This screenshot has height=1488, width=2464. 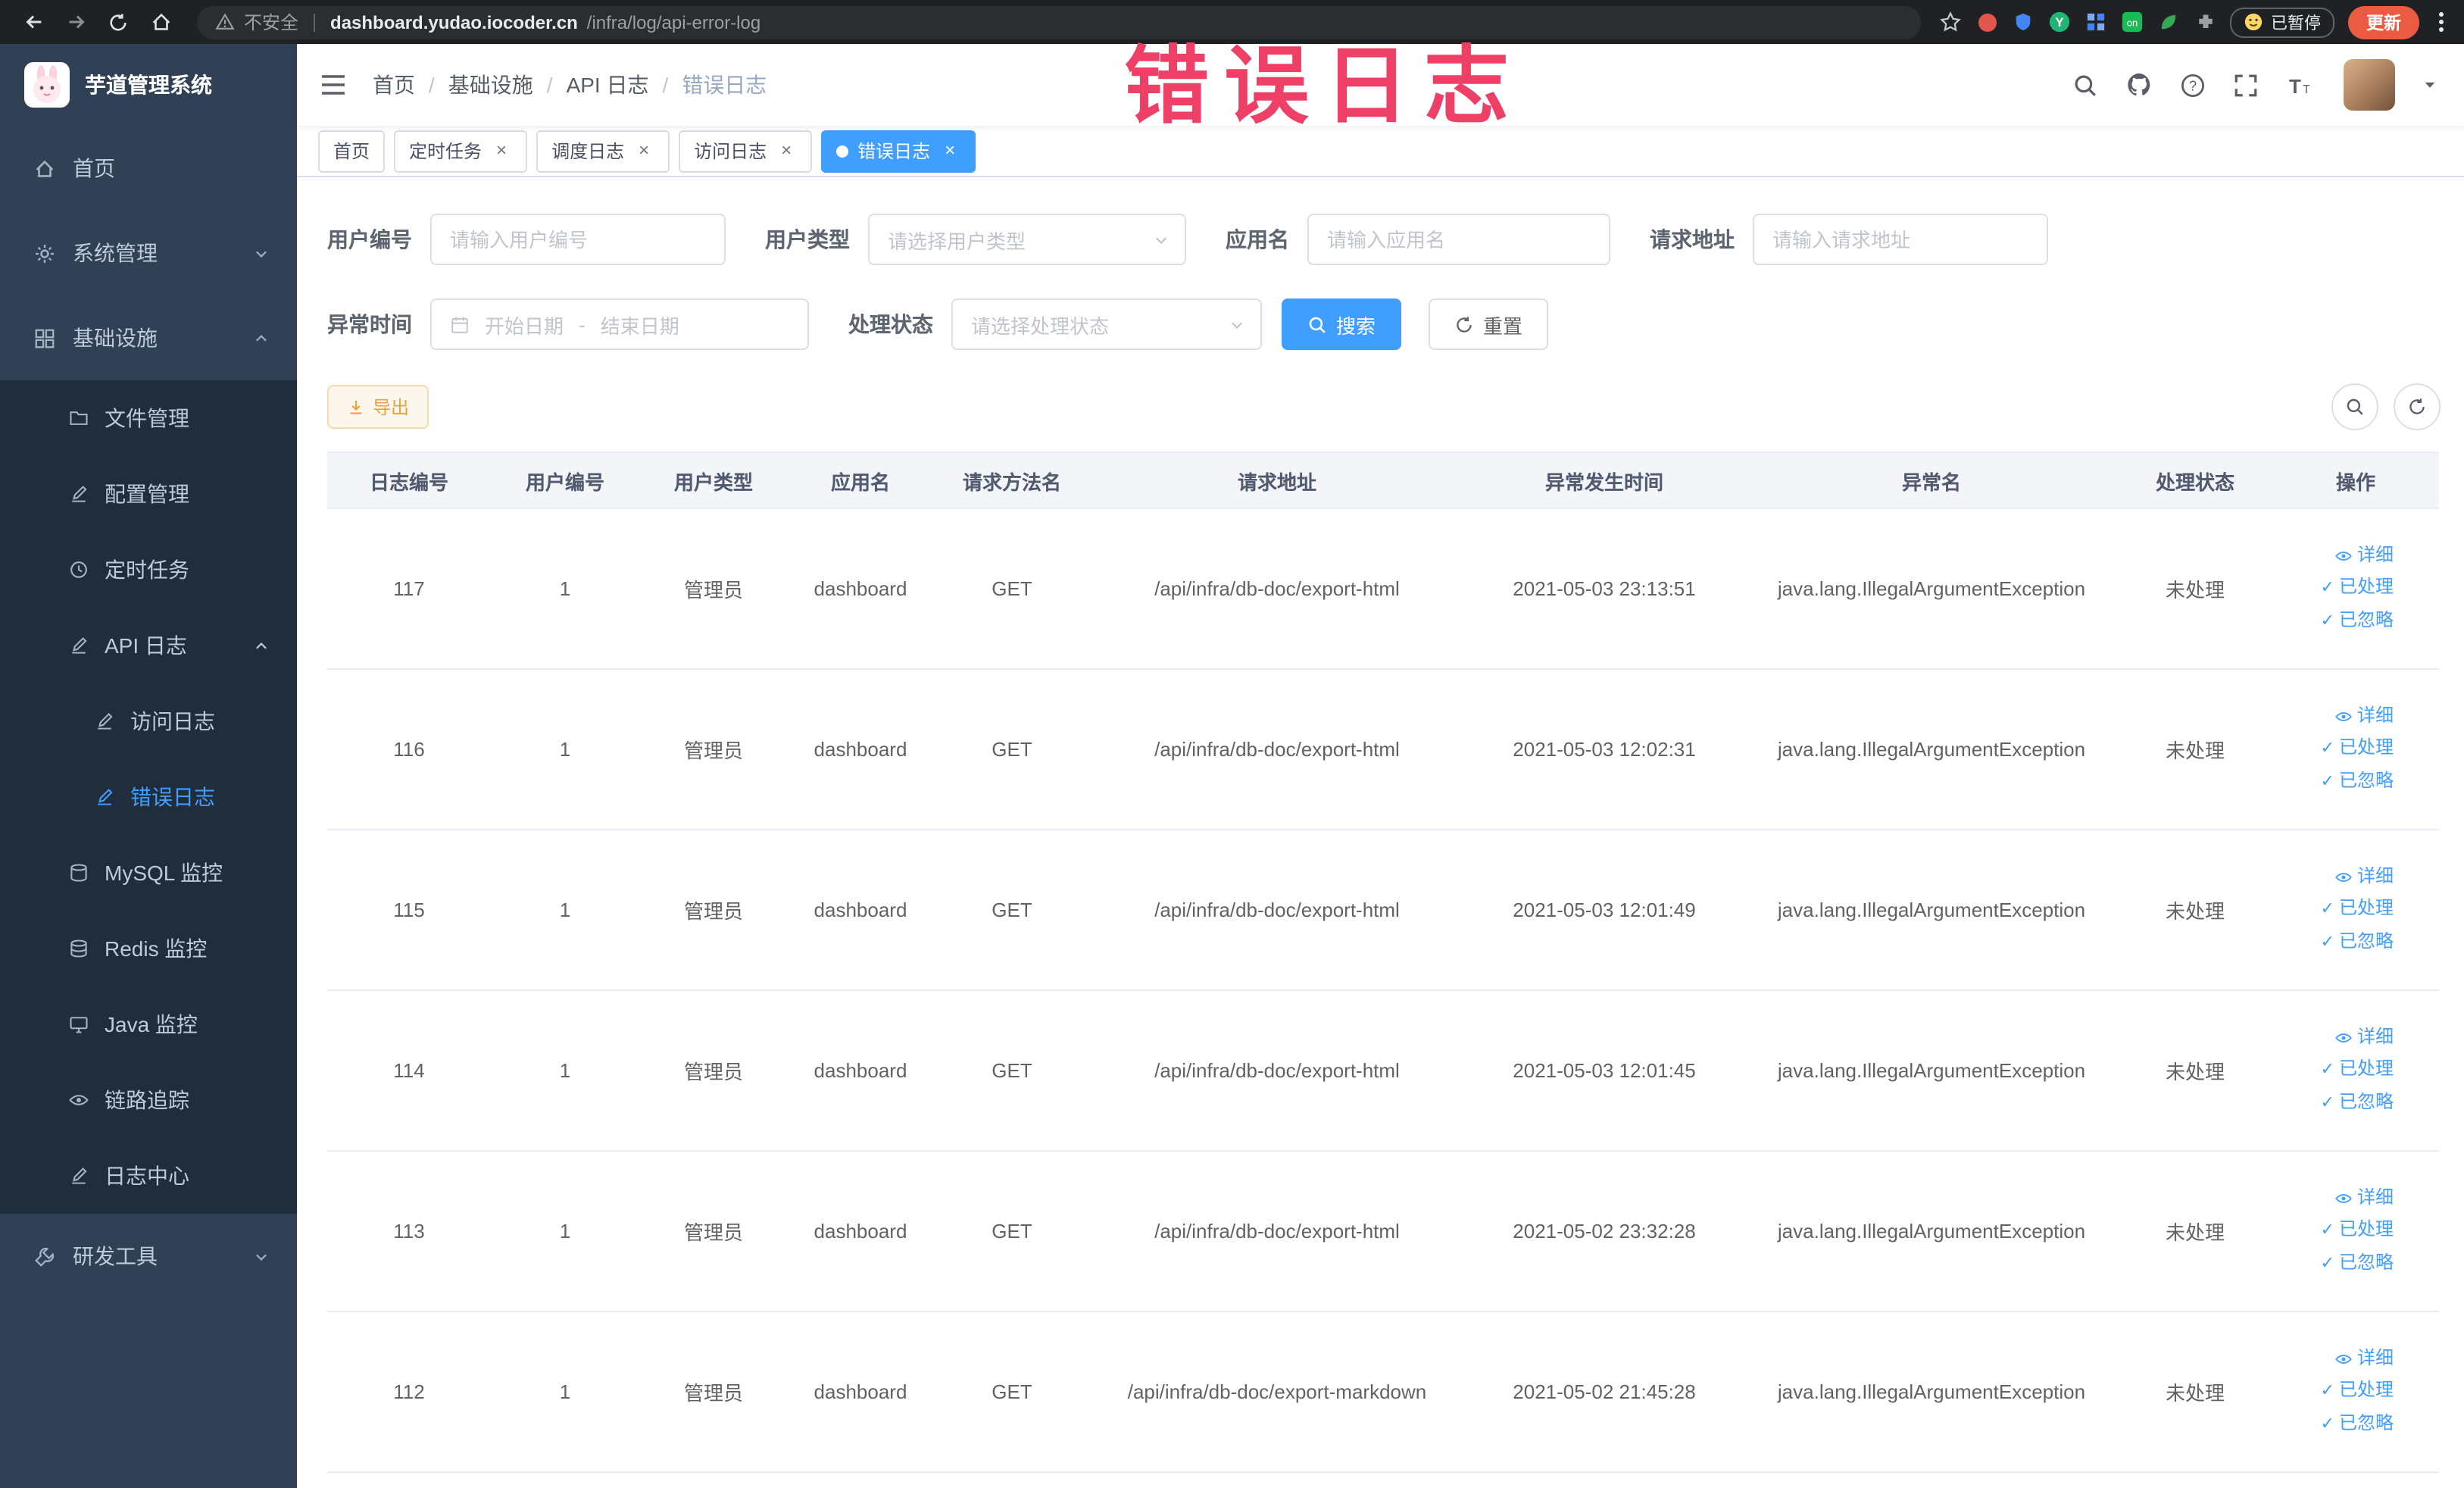 I want to click on paused-extension-badge: 已暂停, so click(x=2282, y=22).